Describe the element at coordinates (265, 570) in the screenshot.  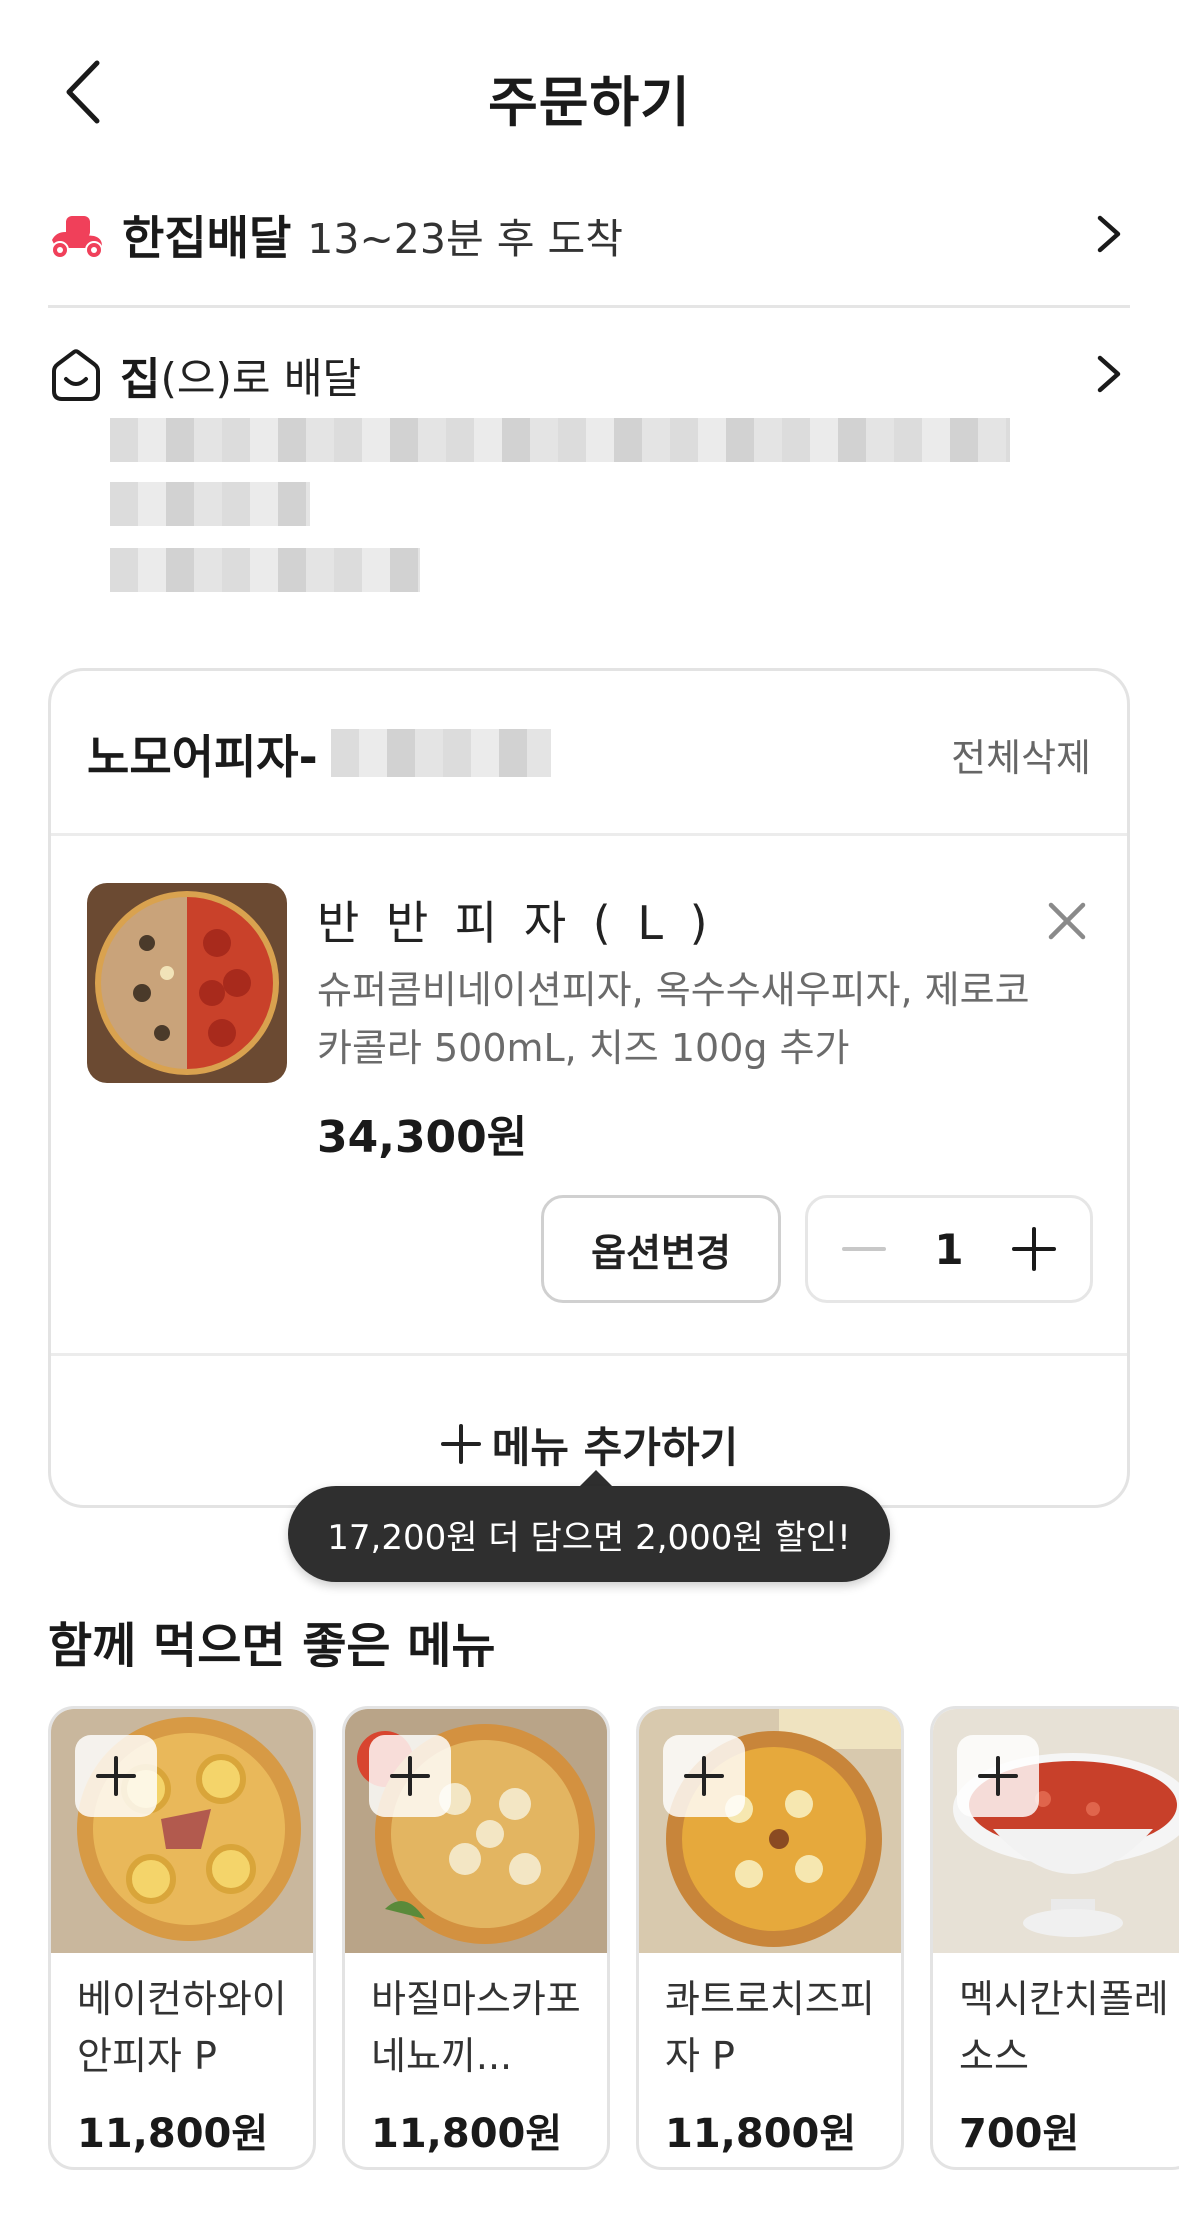
I see `phone-redacted` at that location.